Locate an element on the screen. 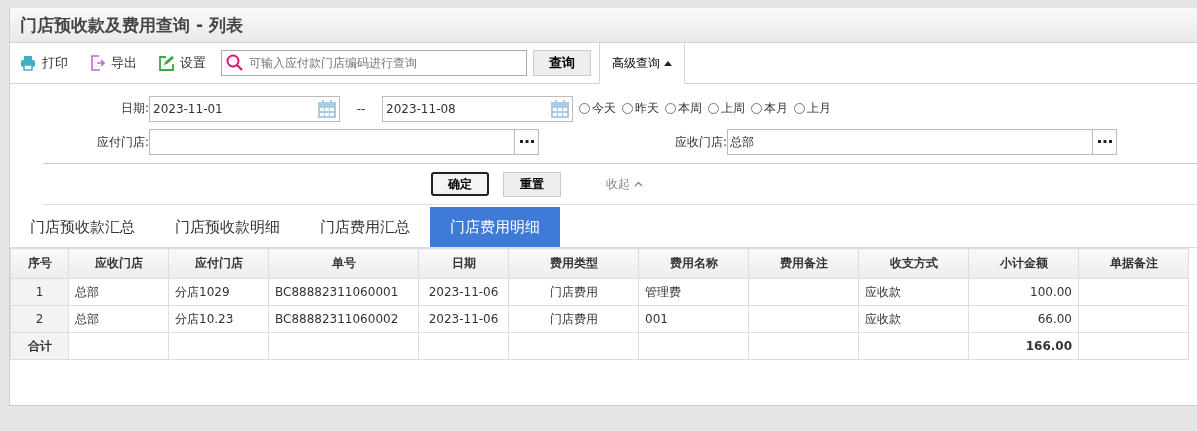 This screenshot has width=1197, height=431. confirm-button: 确定 is located at coordinates (460, 184).